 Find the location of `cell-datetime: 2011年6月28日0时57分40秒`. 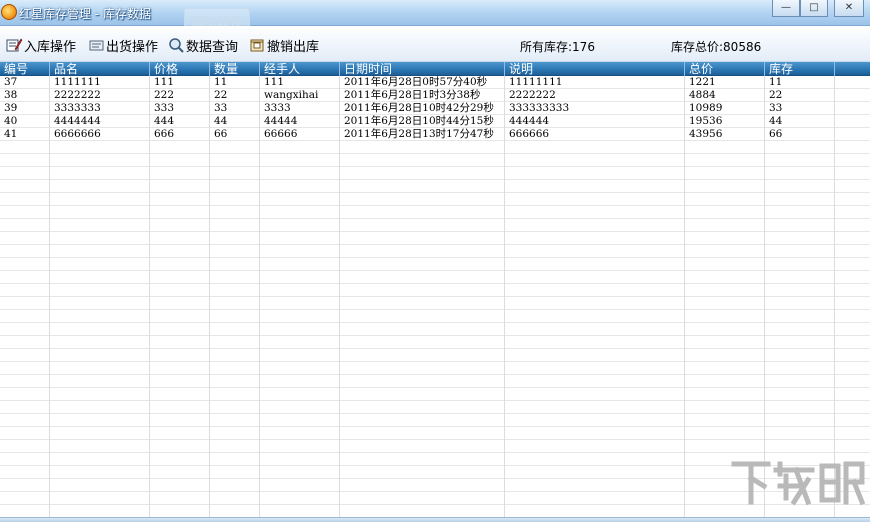

cell-datetime: 2011年6月28日0时57分40秒 is located at coordinates (416, 82).